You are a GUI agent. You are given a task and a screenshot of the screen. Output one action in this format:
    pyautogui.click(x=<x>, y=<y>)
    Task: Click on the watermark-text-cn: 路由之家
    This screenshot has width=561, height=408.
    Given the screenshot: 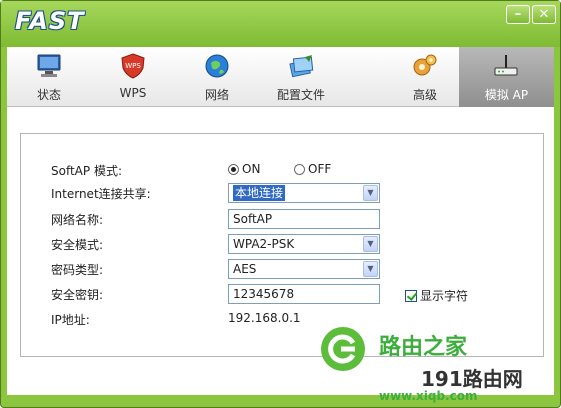 What is the action you would take?
    pyautogui.click(x=423, y=347)
    